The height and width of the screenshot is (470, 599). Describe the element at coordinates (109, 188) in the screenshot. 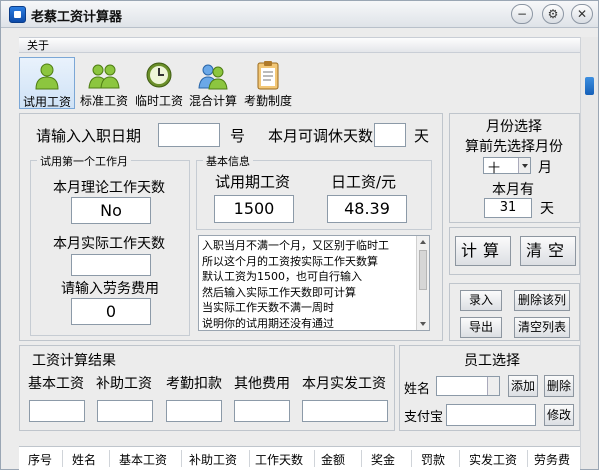

I see `theory-days-label: 本月理论工作天数` at that location.